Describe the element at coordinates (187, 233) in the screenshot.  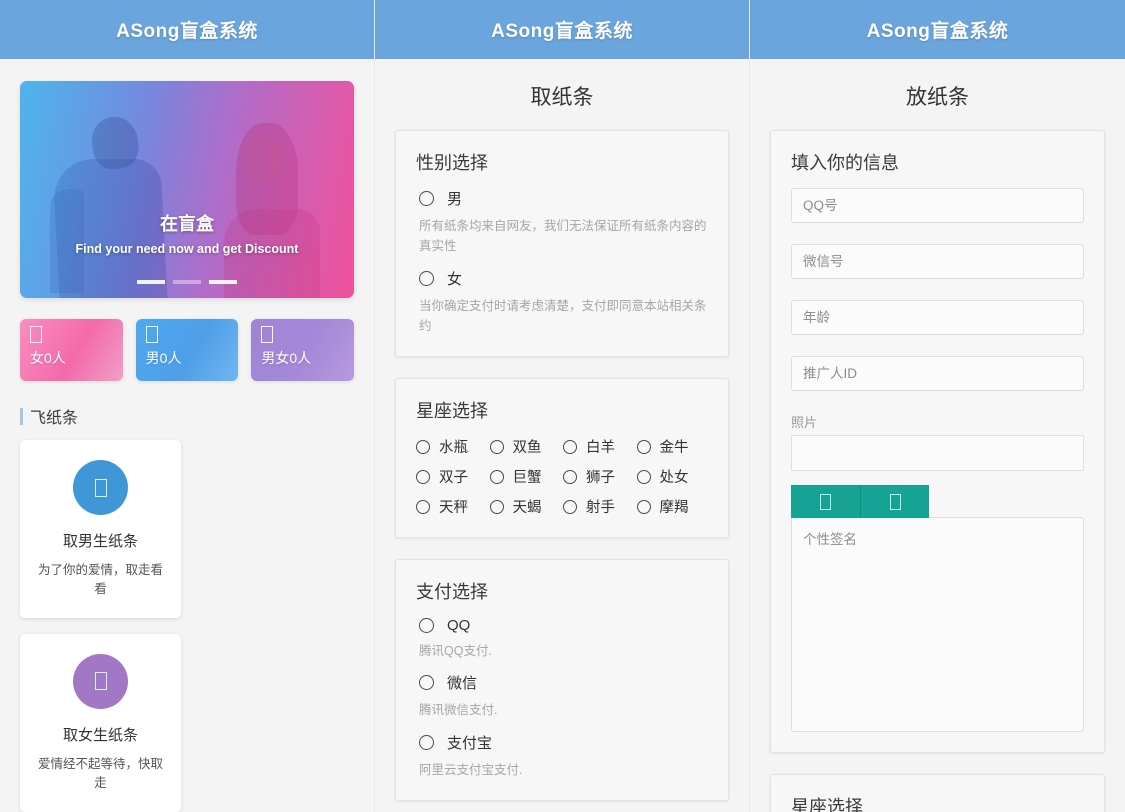
I see `hero-caption: 在盲盒 Find your need now and get Discount` at that location.